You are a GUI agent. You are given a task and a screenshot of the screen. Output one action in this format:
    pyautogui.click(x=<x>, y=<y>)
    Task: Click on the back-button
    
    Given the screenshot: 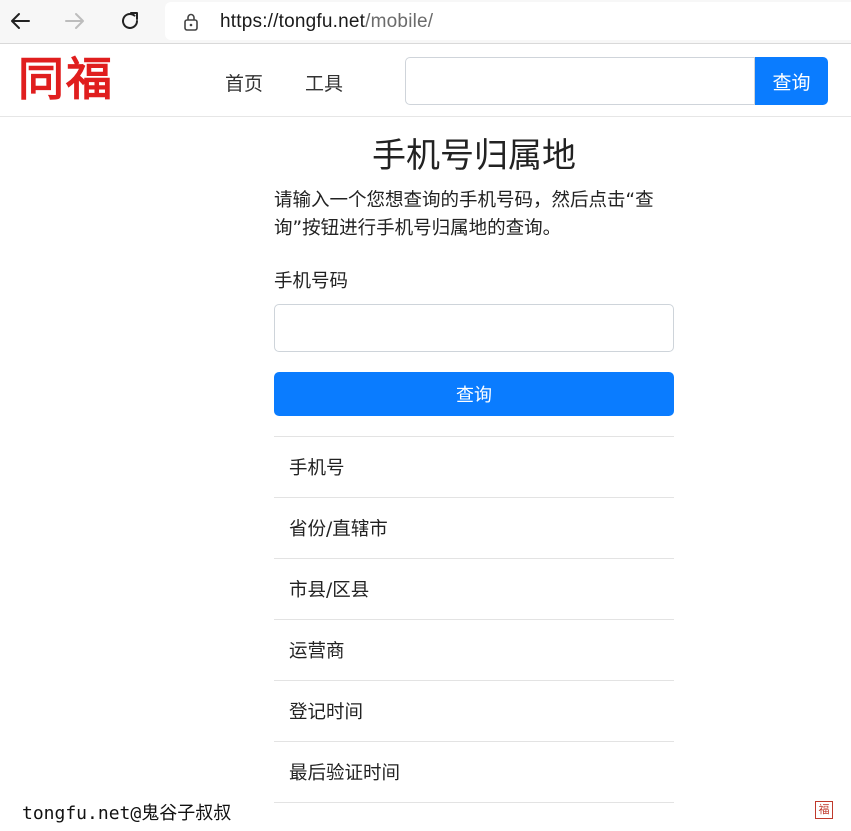 What is the action you would take?
    pyautogui.click(x=20, y=21)
    